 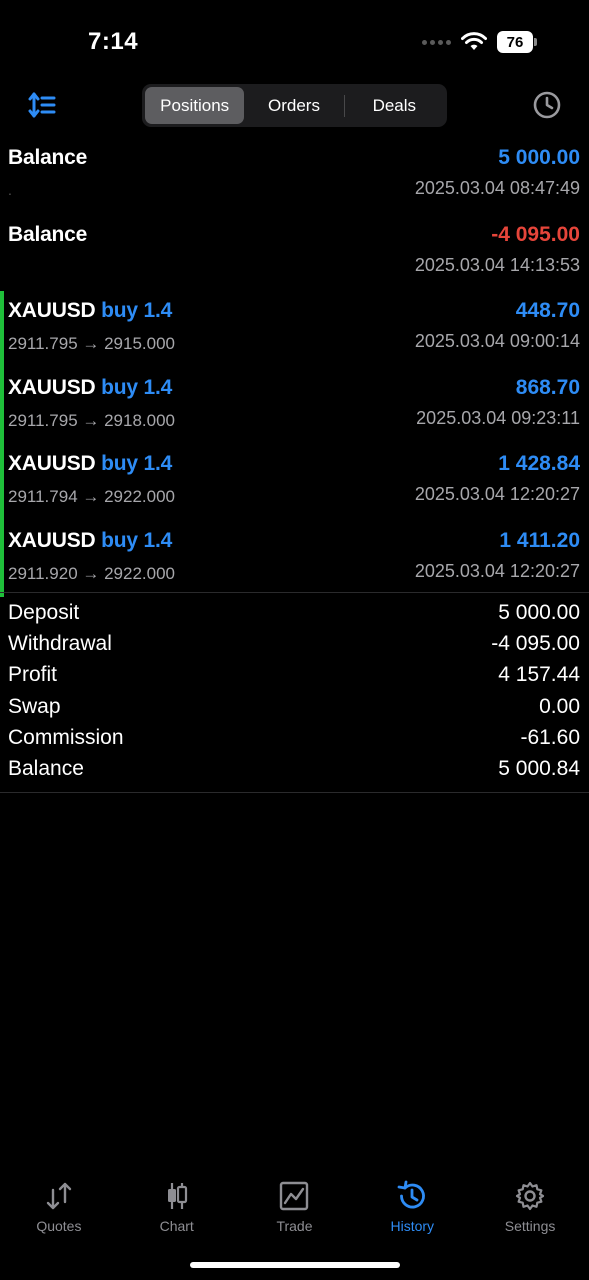 I want to click on row-time: 2025.03.04 08:47:49, so click(x=497, y=188).